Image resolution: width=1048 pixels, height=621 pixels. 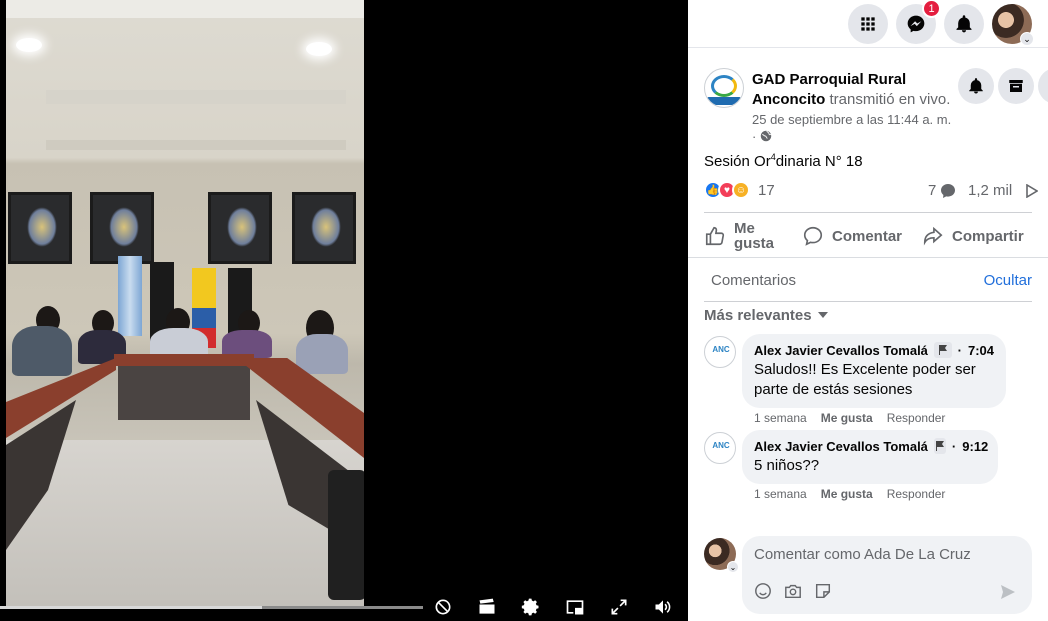 What do you see at coordinates (975, 446) in the screenshot?
I see `comment-video-time: 9:12` at bounding box center [975, 446].